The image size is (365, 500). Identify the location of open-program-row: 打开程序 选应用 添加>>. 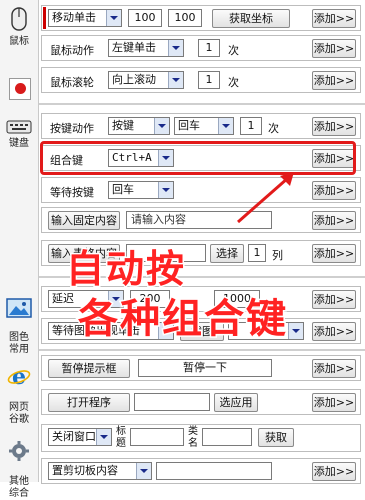
(201, 402).